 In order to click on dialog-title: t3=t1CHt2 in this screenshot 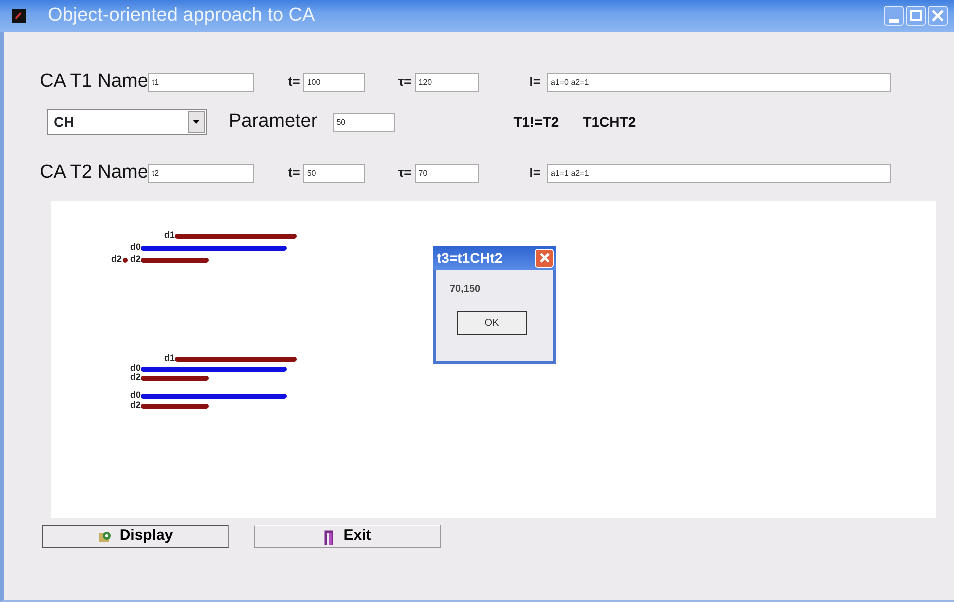, I will do `click(470, 258)`.